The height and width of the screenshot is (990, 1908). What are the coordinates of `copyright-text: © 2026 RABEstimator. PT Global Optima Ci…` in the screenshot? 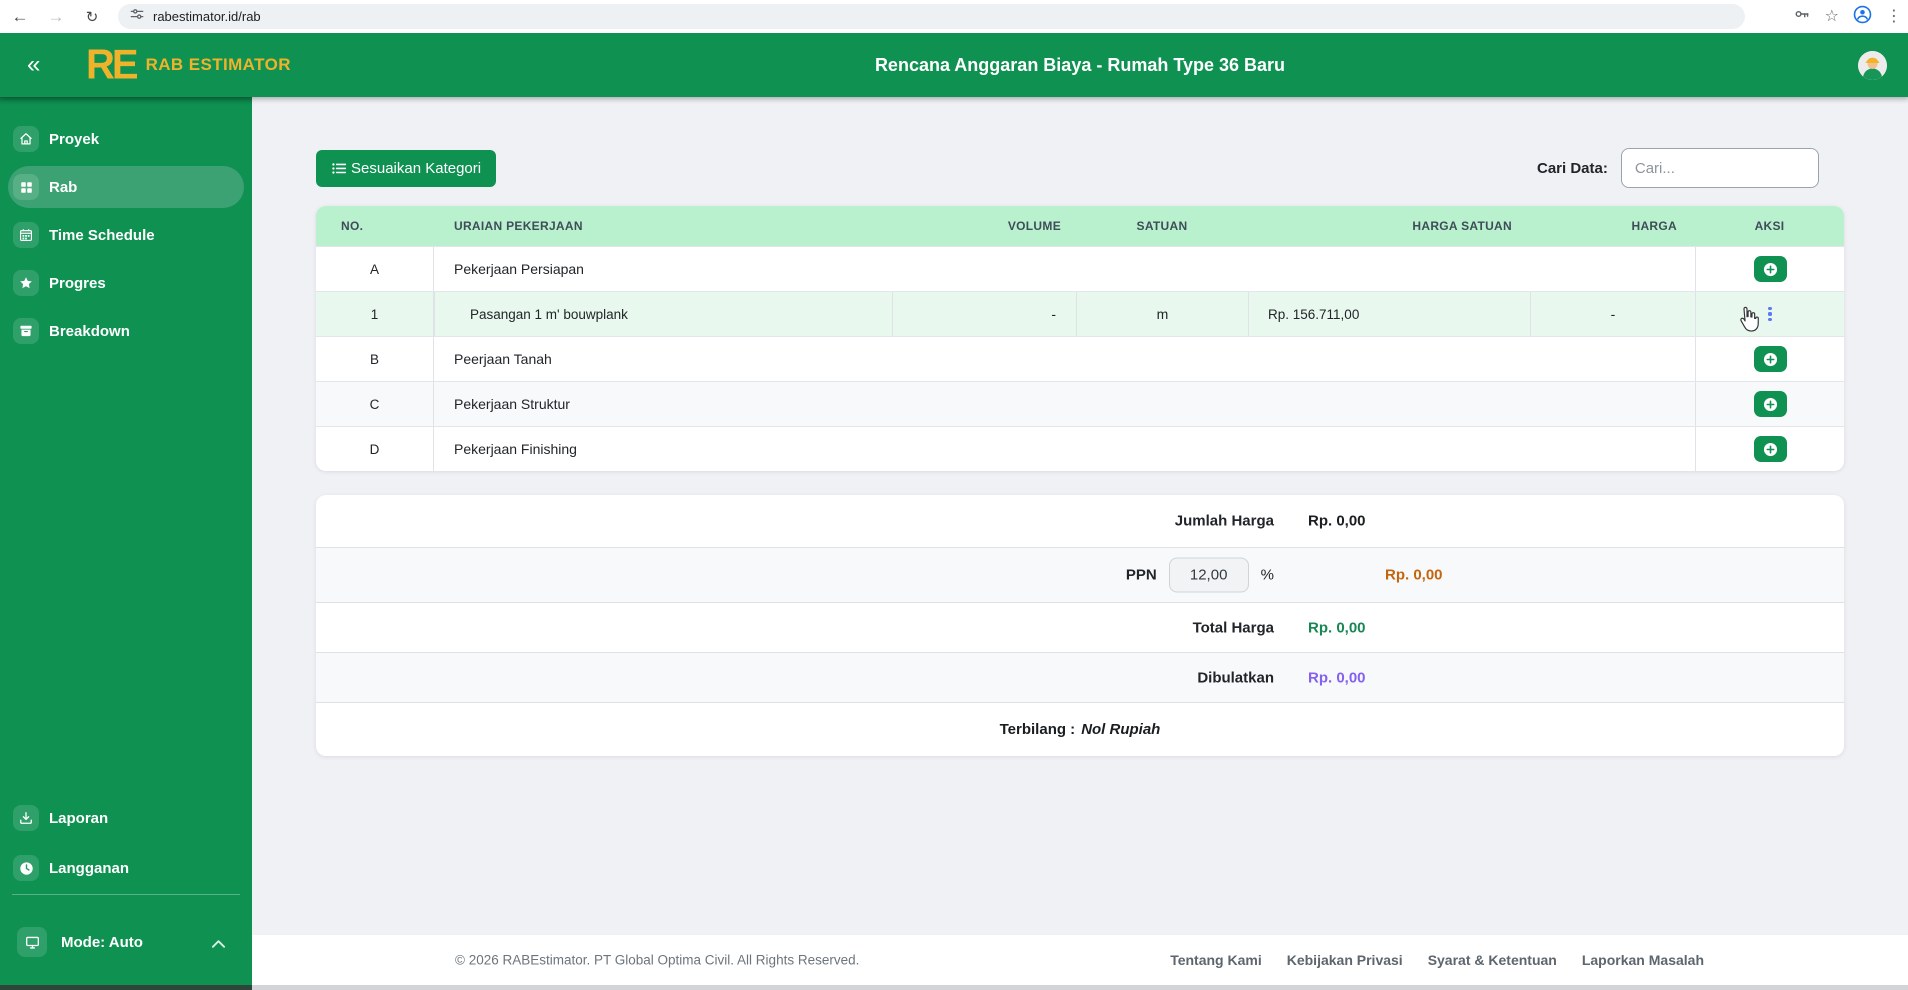 It's located at (657, 960).